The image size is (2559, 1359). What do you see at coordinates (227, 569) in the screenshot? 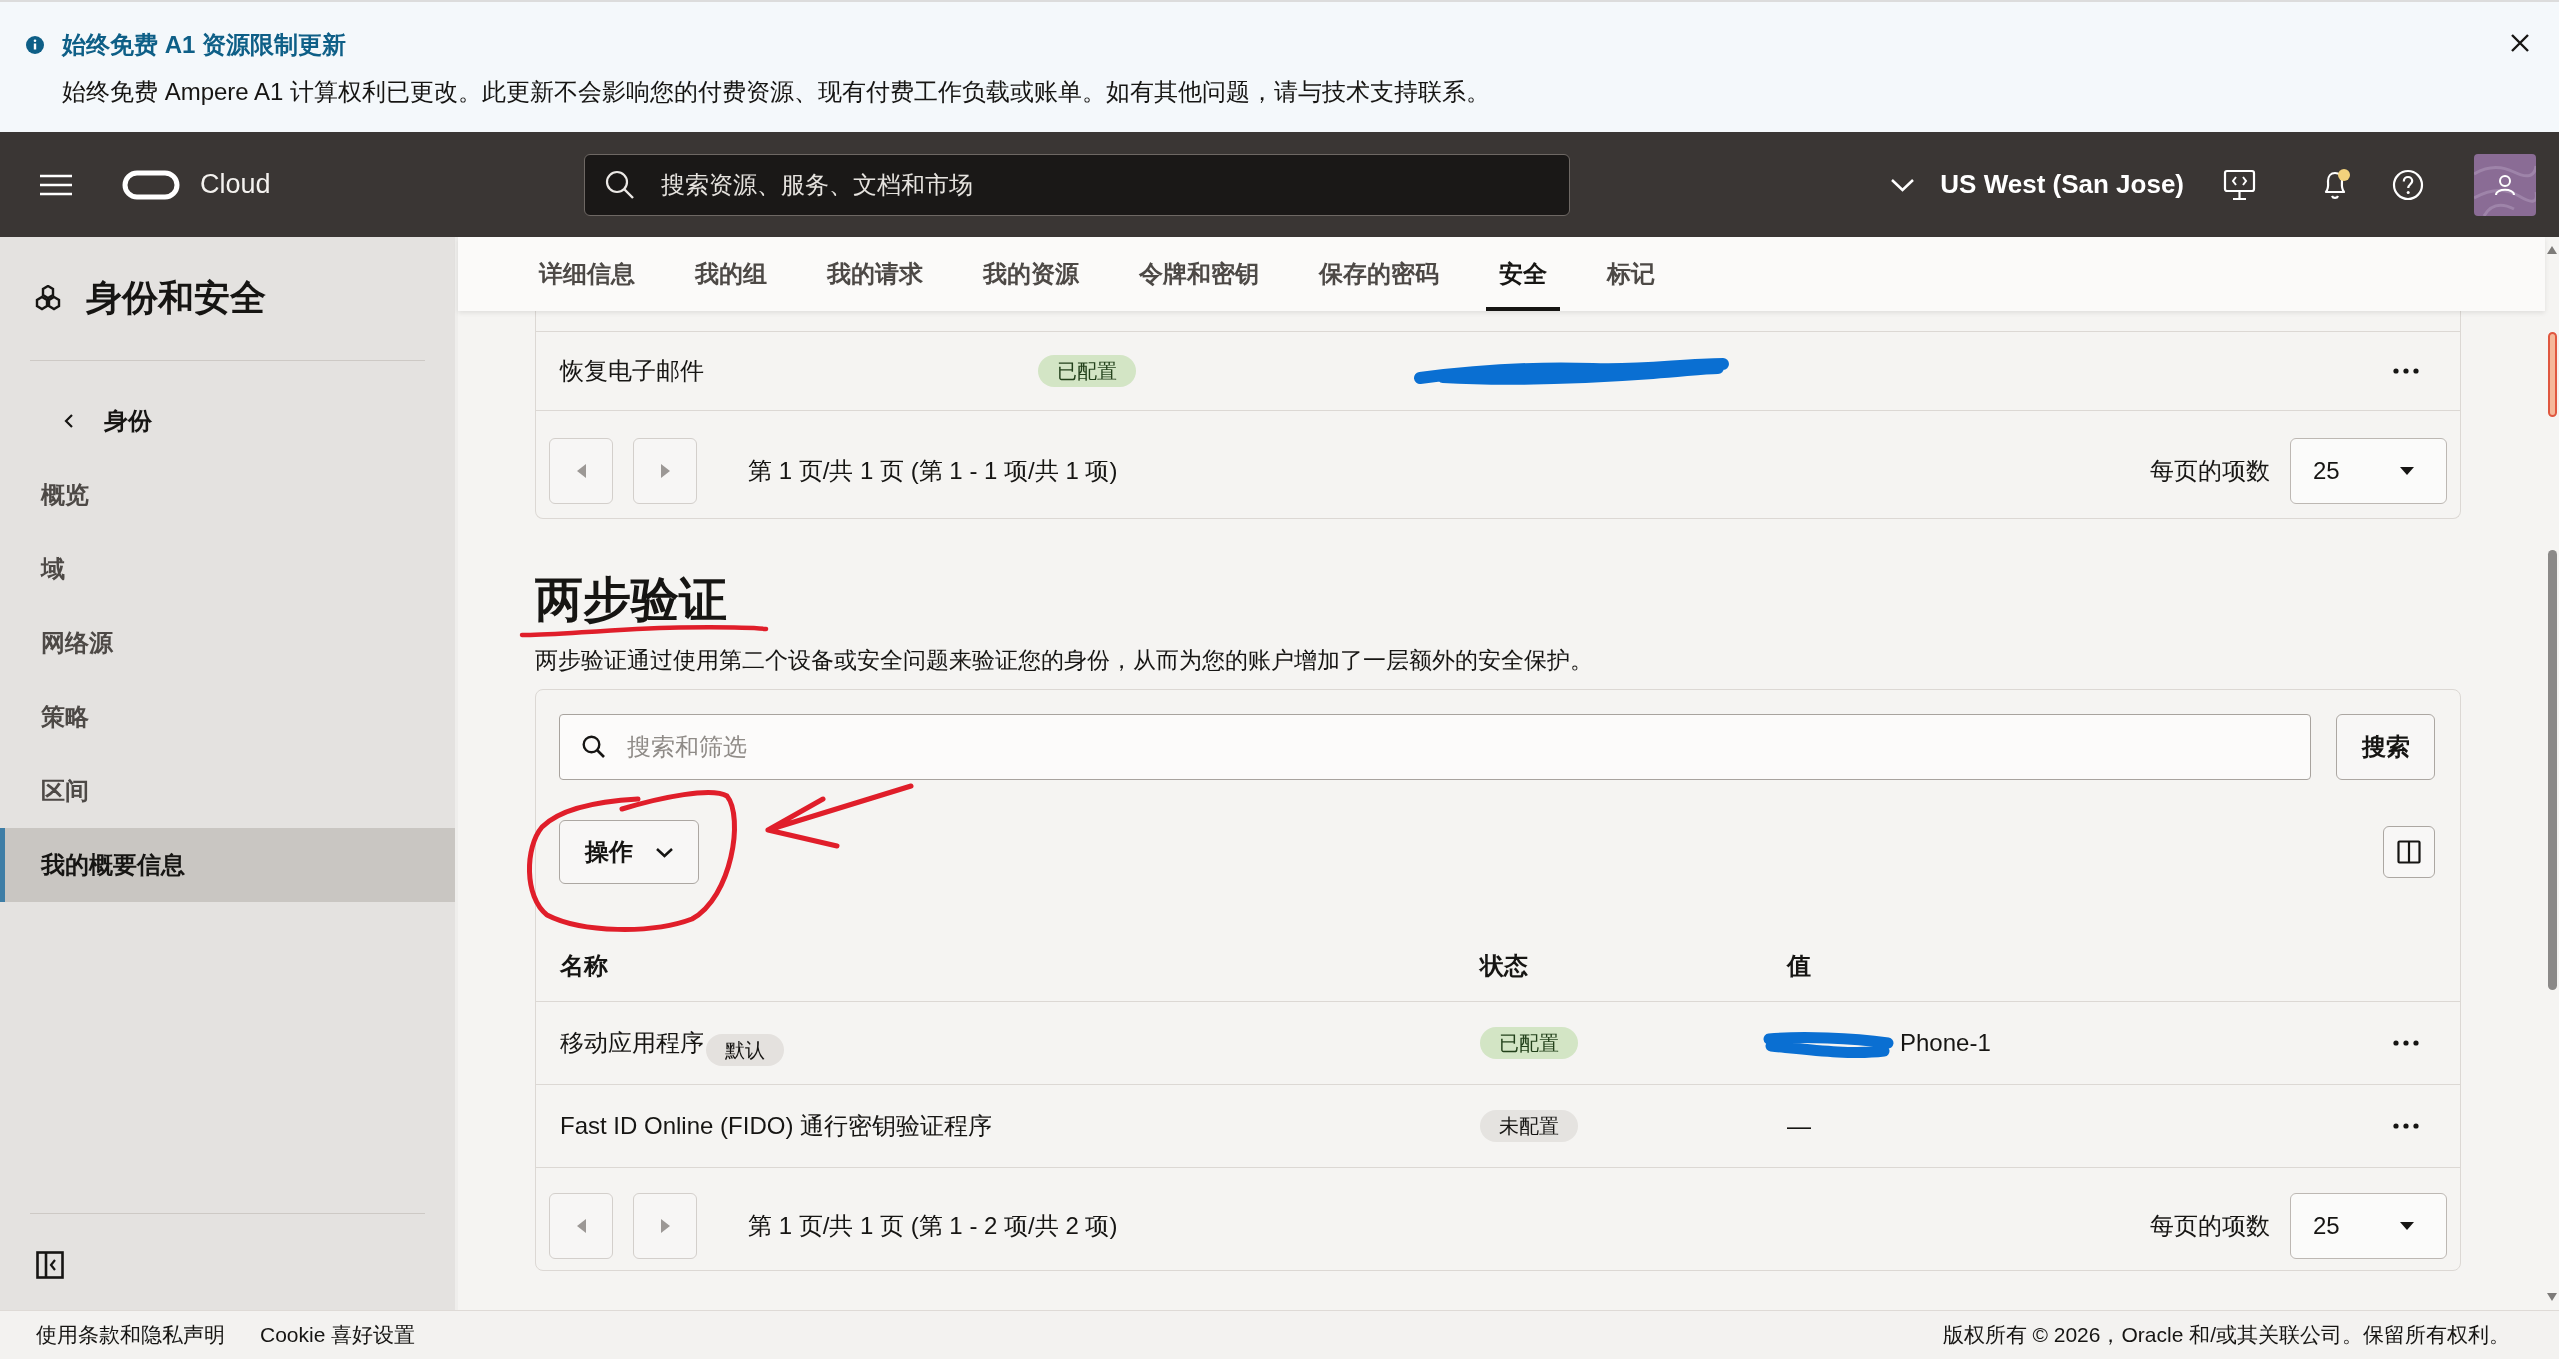
I see `nav-item: 域` at bounding box center [227, 569].